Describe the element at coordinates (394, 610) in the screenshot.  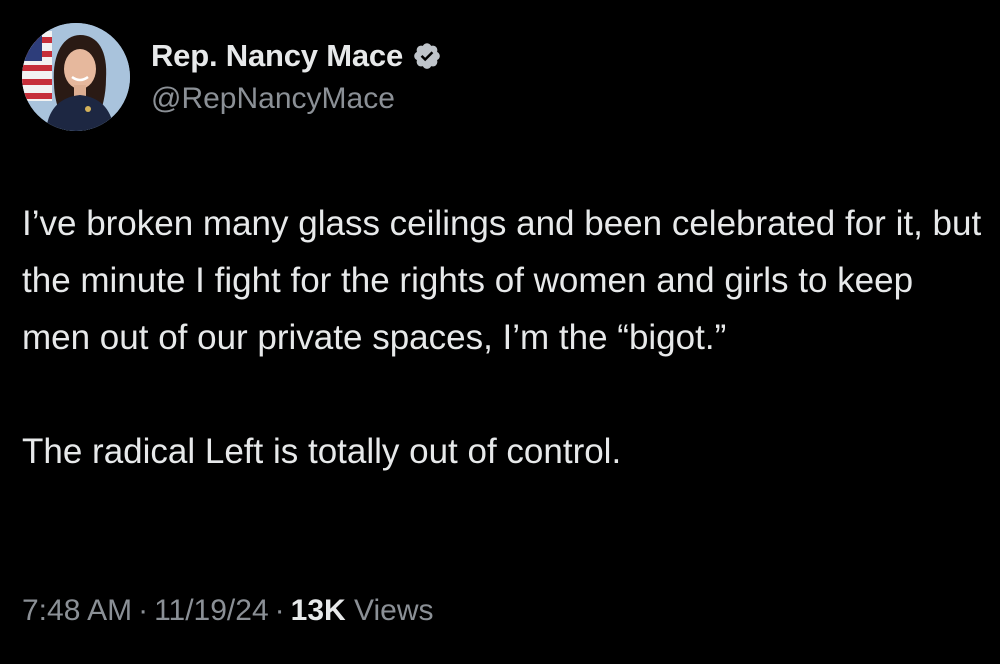
I see `views-label: Views` at that location.